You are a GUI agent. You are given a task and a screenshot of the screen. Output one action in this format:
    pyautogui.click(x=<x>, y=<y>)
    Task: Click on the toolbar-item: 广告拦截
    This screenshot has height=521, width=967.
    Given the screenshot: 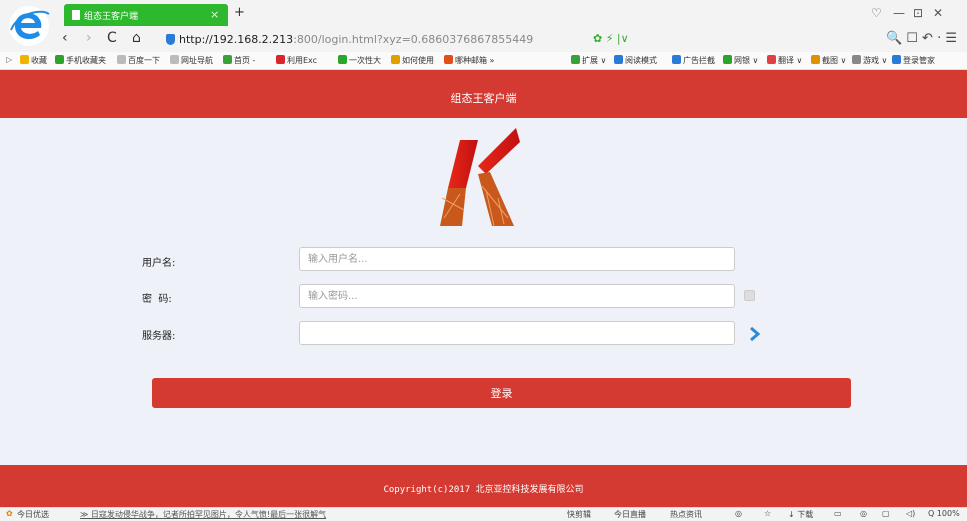 What is the action you would take?
    pyautogui.click(x=693, y=60)
    